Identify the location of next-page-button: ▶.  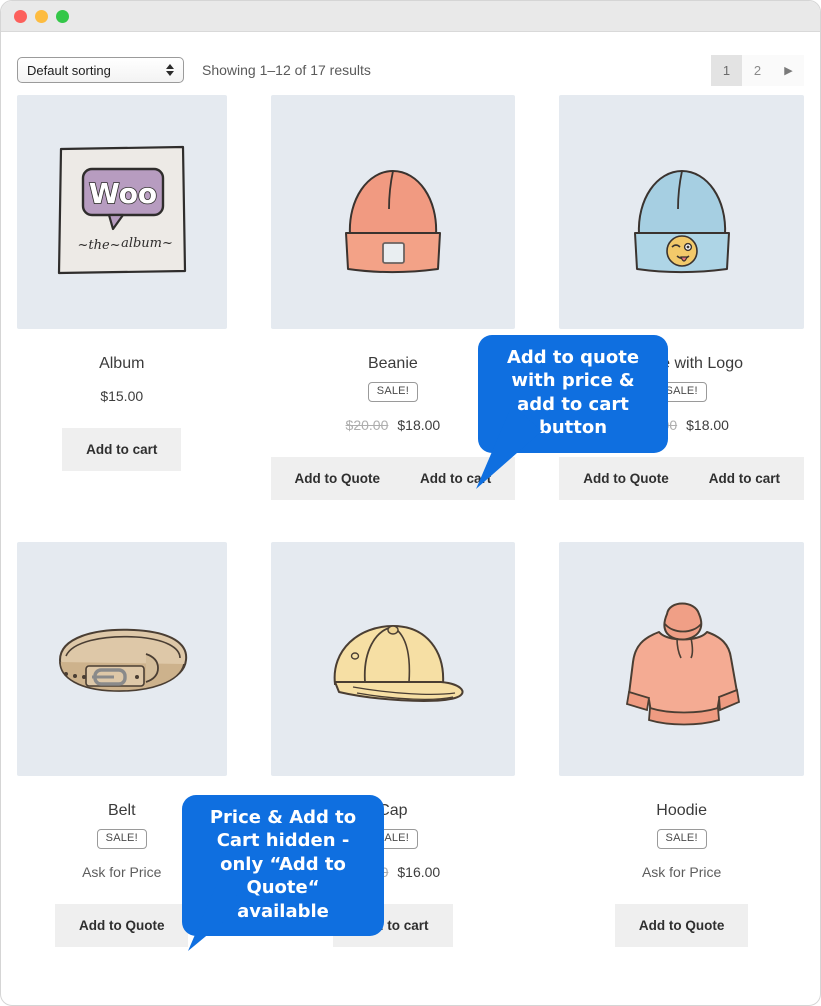
(788, 70).